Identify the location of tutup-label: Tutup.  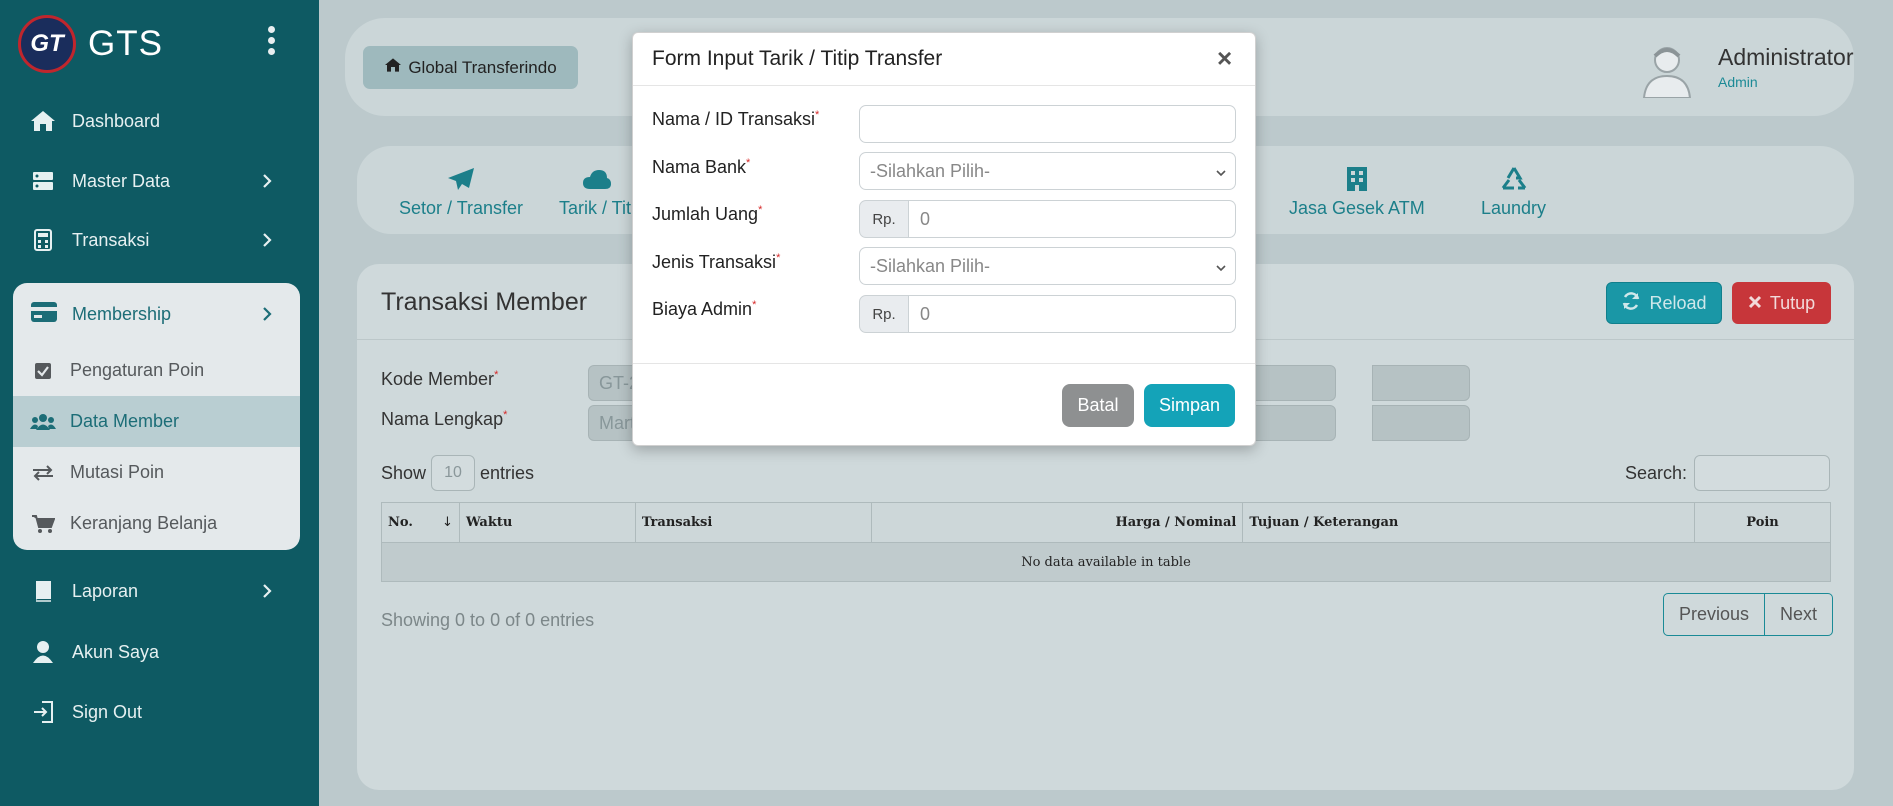
(1792, 302).